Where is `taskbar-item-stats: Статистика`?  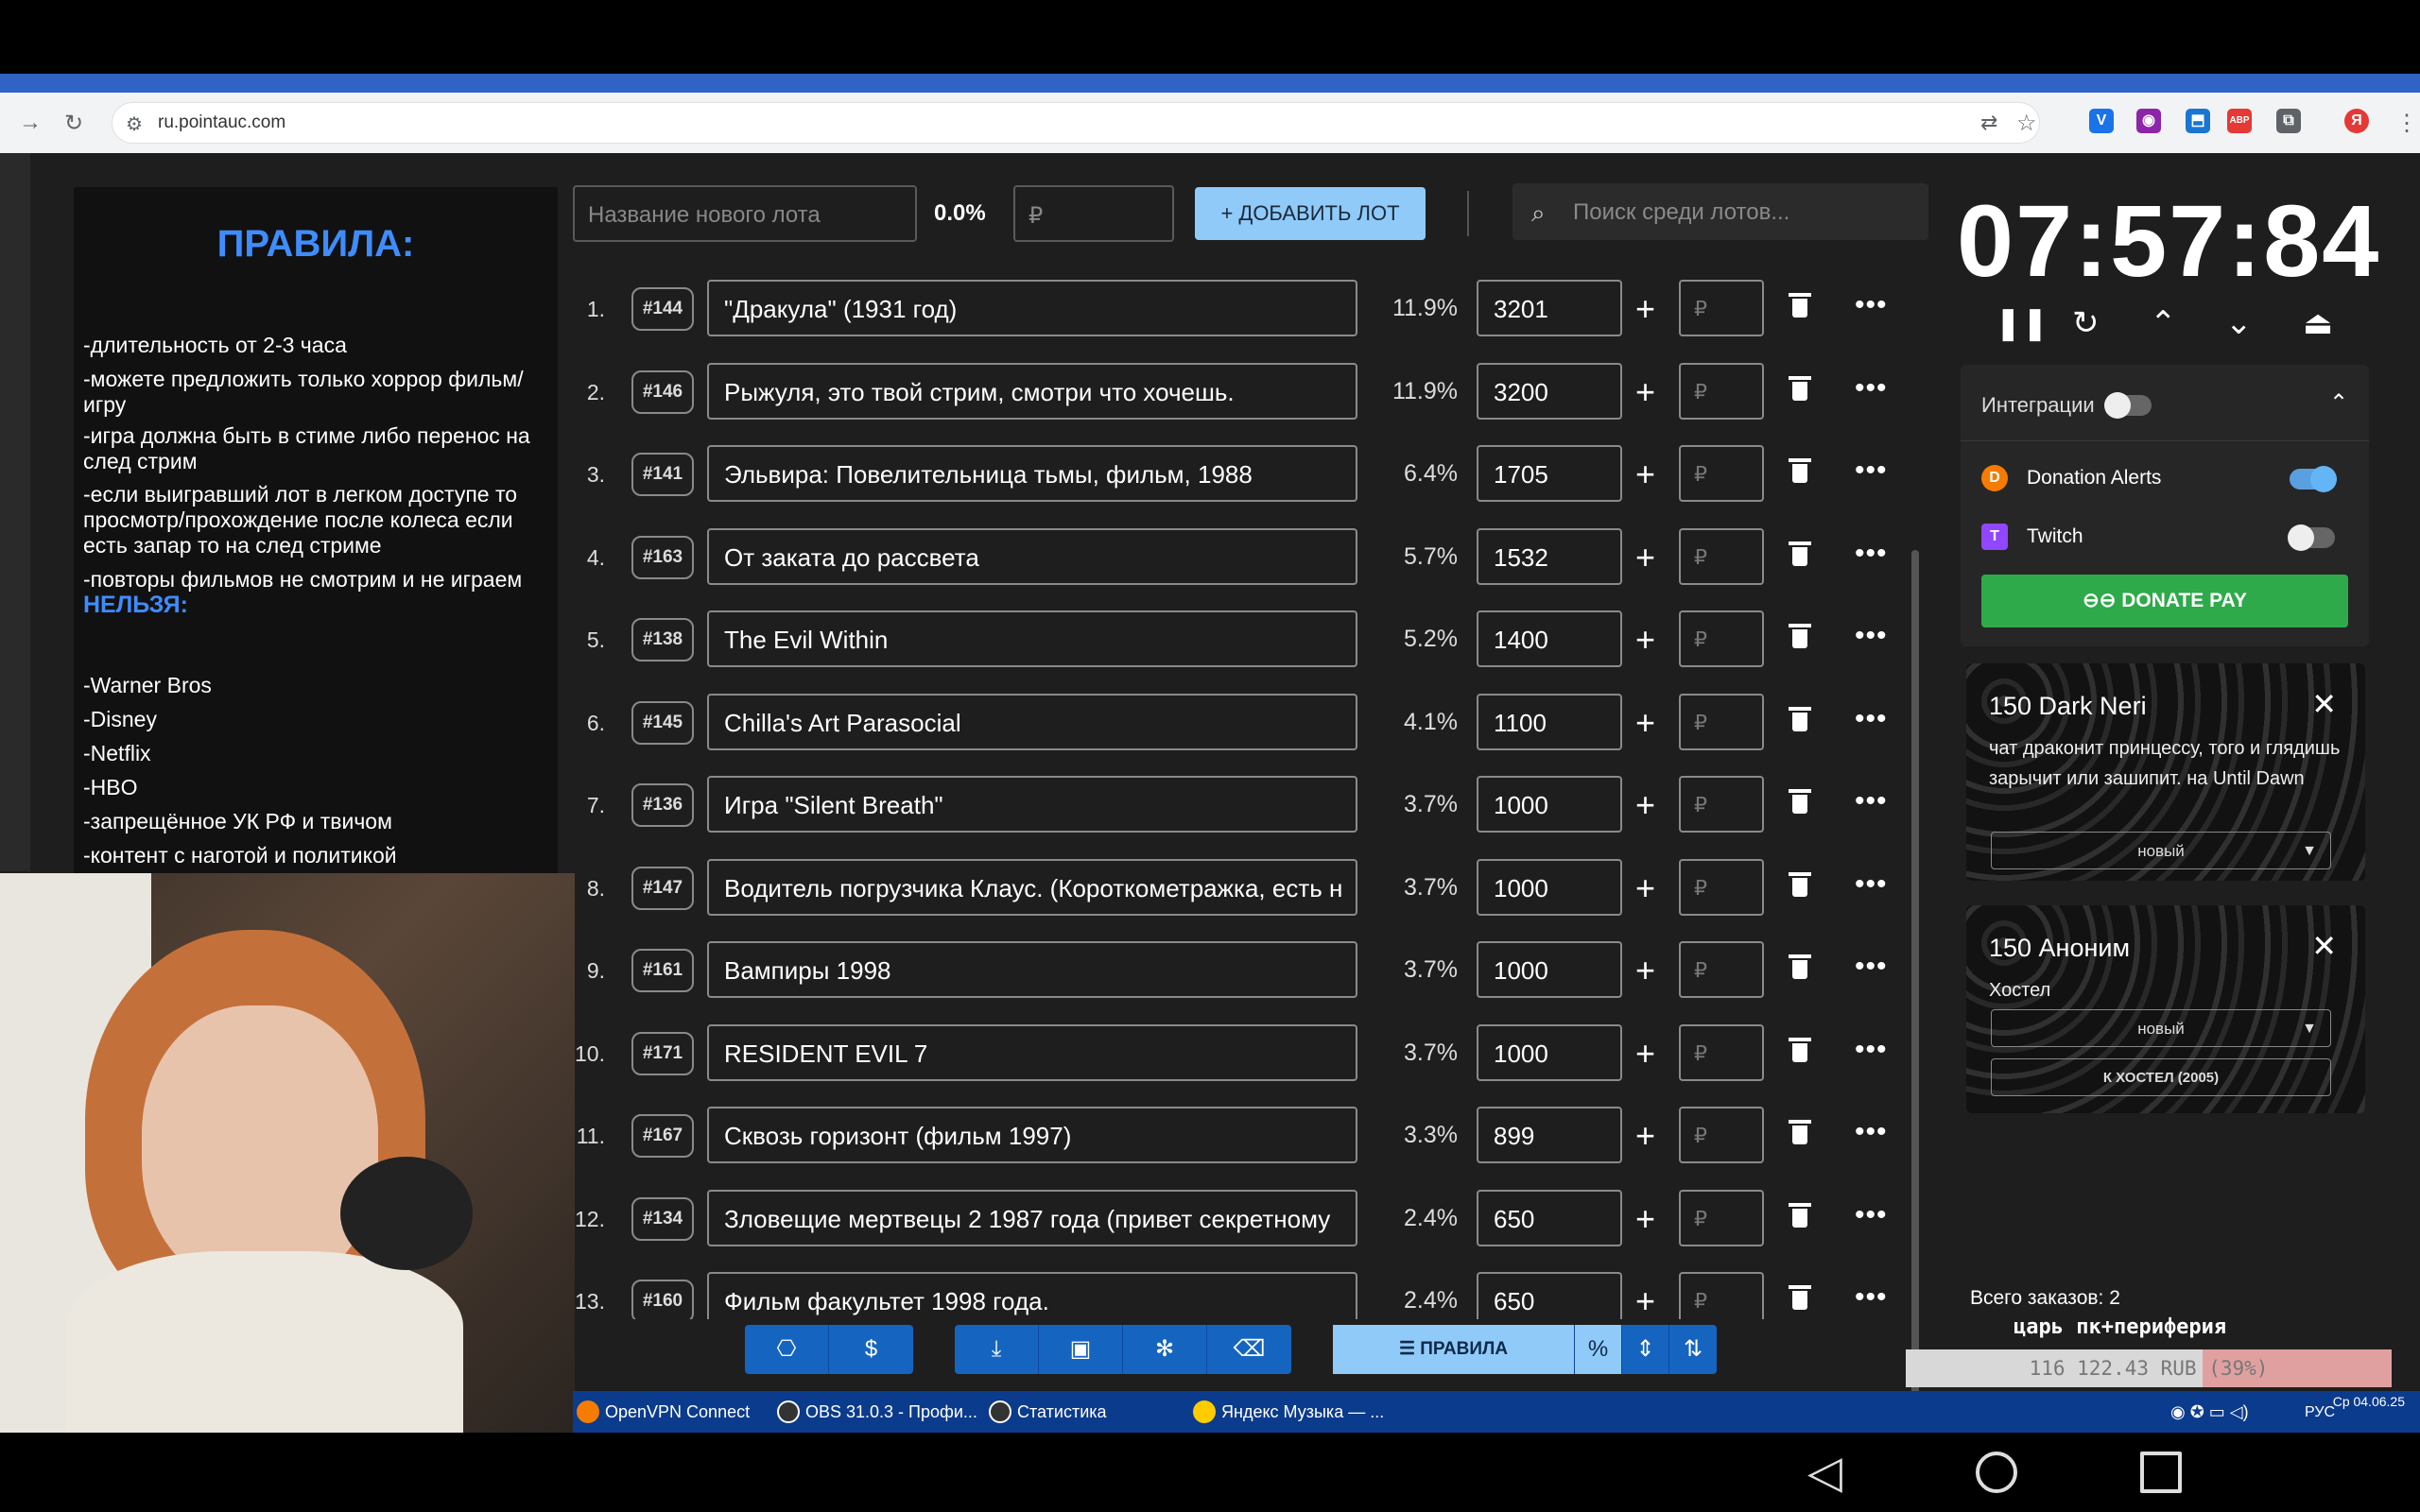
taskbar-item-stats: Статистика is located at coordinates (1046, 1412).